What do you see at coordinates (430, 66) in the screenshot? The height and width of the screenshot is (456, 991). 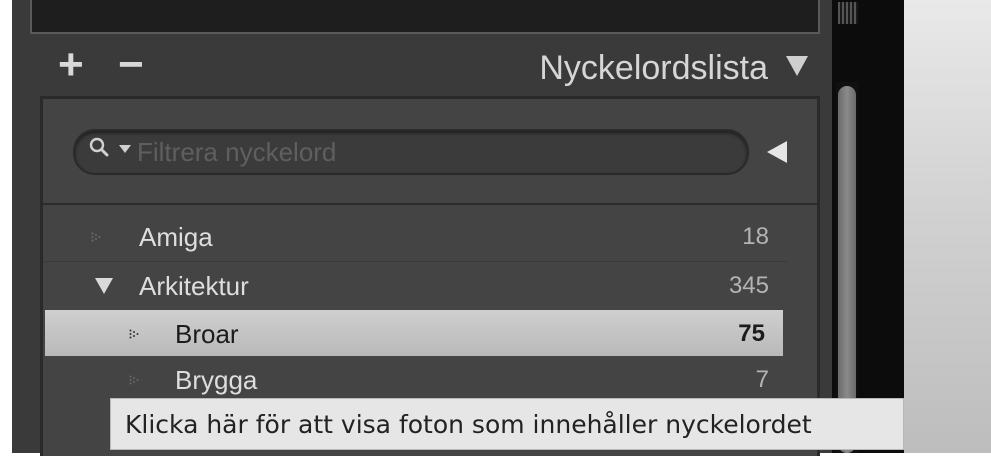 I see `panel-header: + − Nyckelordslista` at bounding box center [430, 66].